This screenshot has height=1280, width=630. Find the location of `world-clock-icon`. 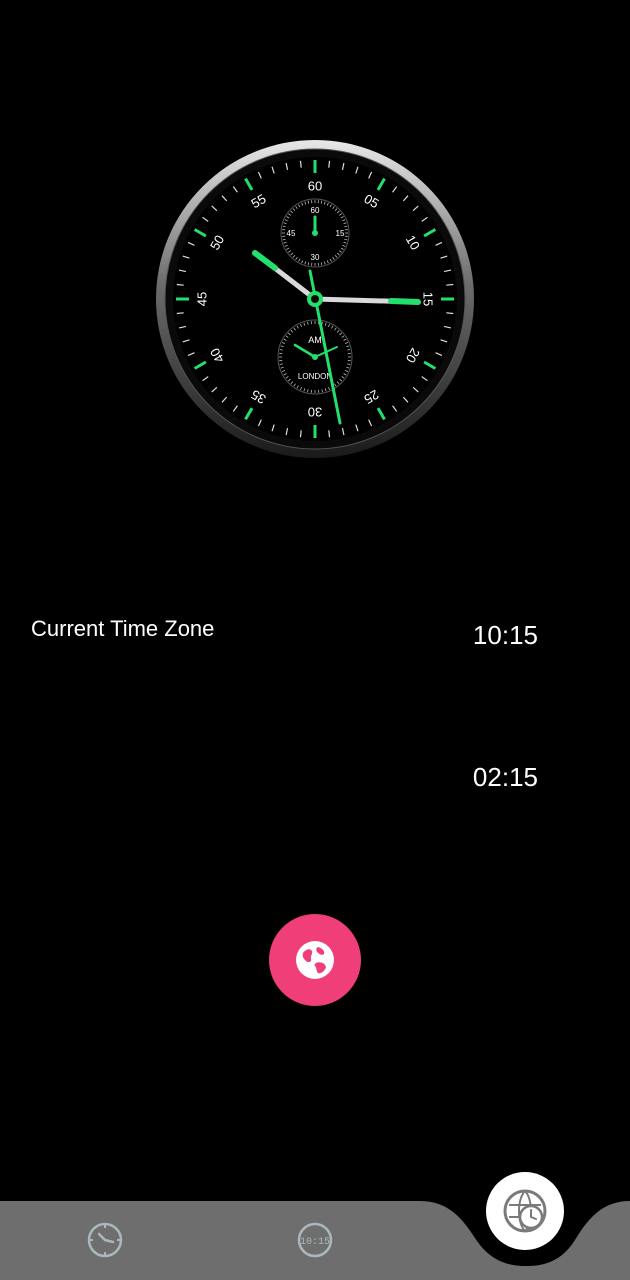

world-clock-icon is located at coordinates (525, 1211).